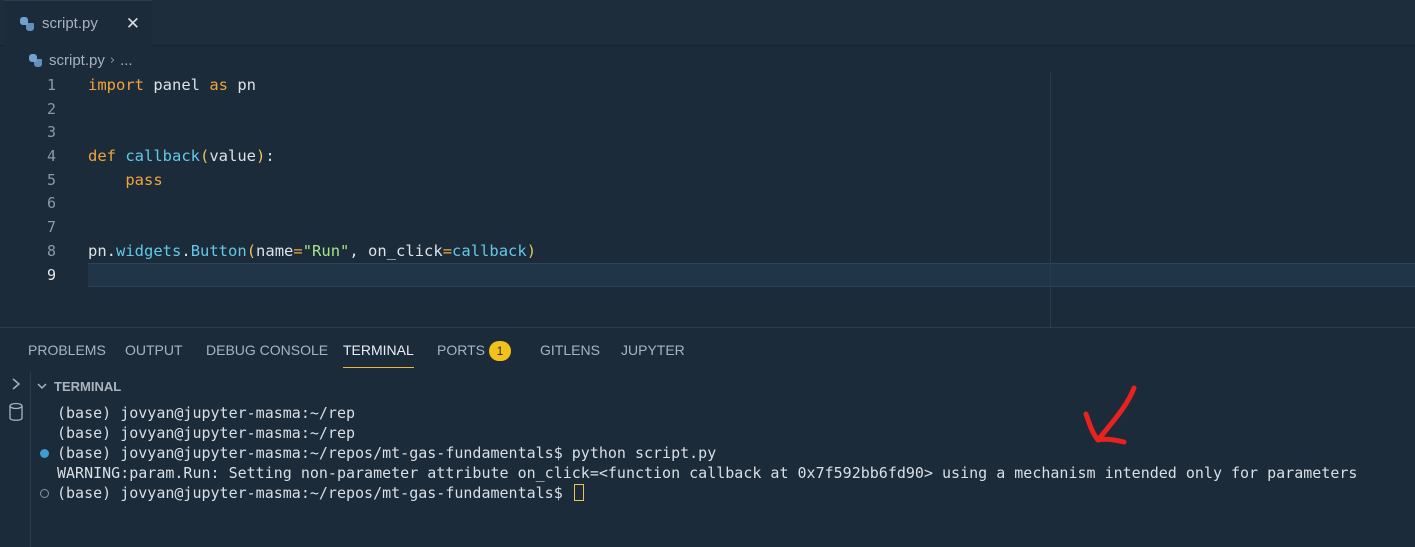 The image size is (1415, 547). What do you see at coordinates (16, 412) in the screenshot?
I see `database-icon` at bounding box center [16, 412].